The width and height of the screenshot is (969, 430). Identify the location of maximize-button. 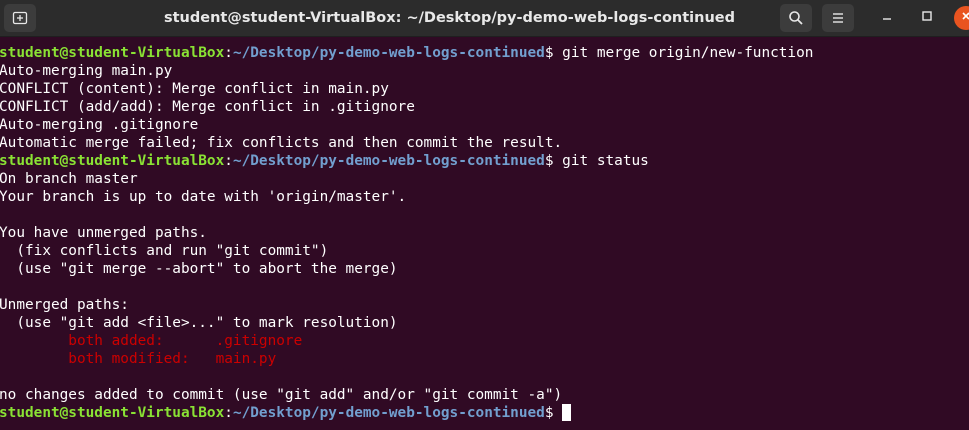
(927, 18).